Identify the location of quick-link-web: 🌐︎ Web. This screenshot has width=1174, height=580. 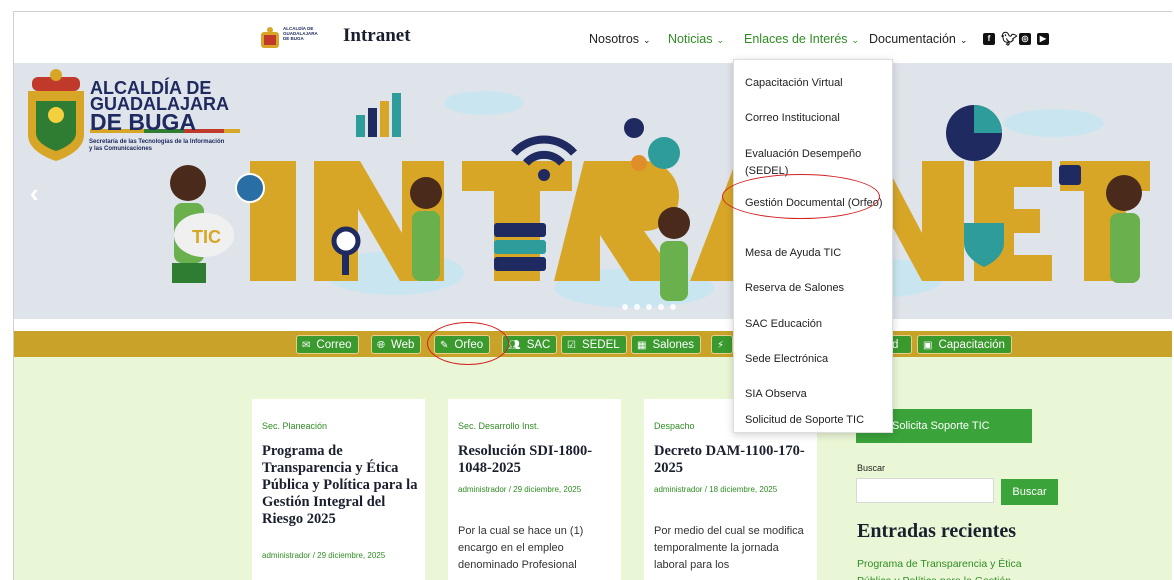
(396, 344).